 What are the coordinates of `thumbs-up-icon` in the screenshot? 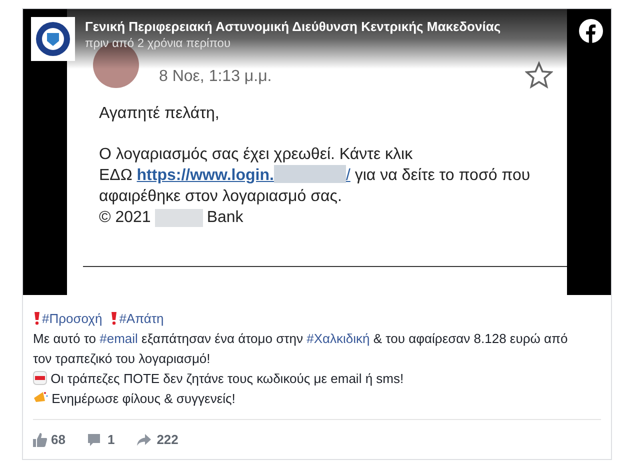 It's located at (40, 439).